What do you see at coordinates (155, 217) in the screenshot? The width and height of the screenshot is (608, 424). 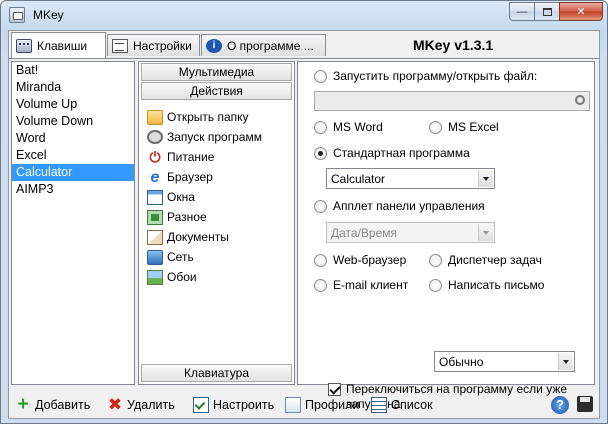 I see `misc-icon` at bounding box center [155, 217].